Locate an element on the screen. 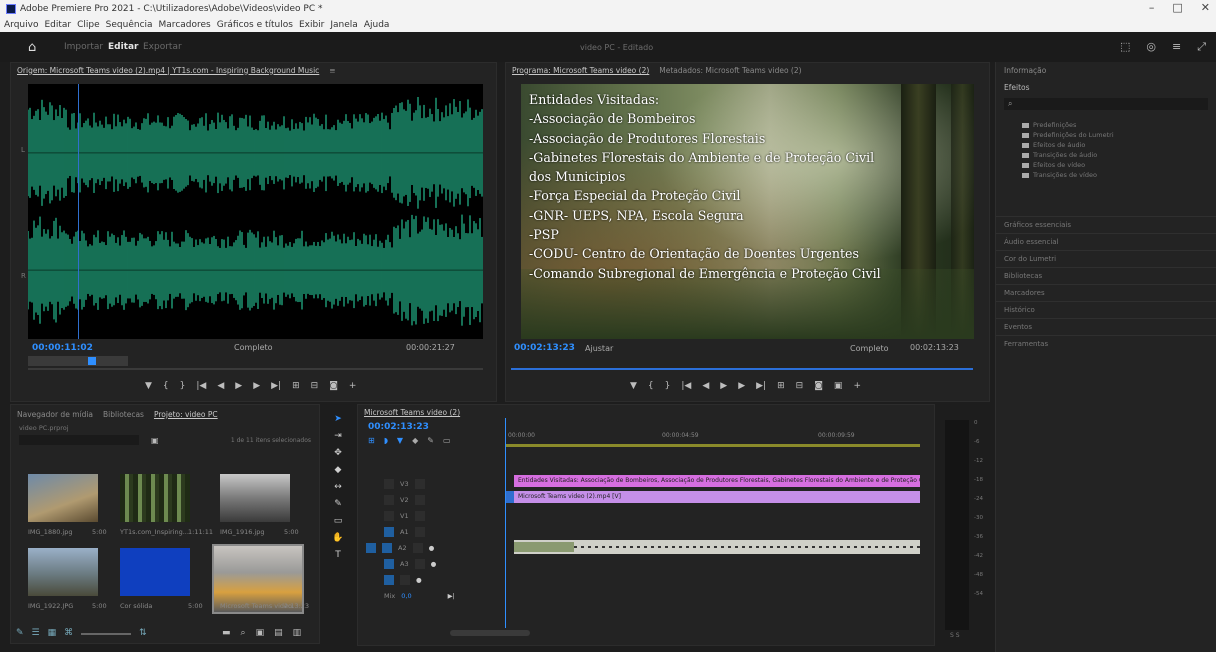  effects-folder: Transições de áudio is located at coordinates (1106, 155).